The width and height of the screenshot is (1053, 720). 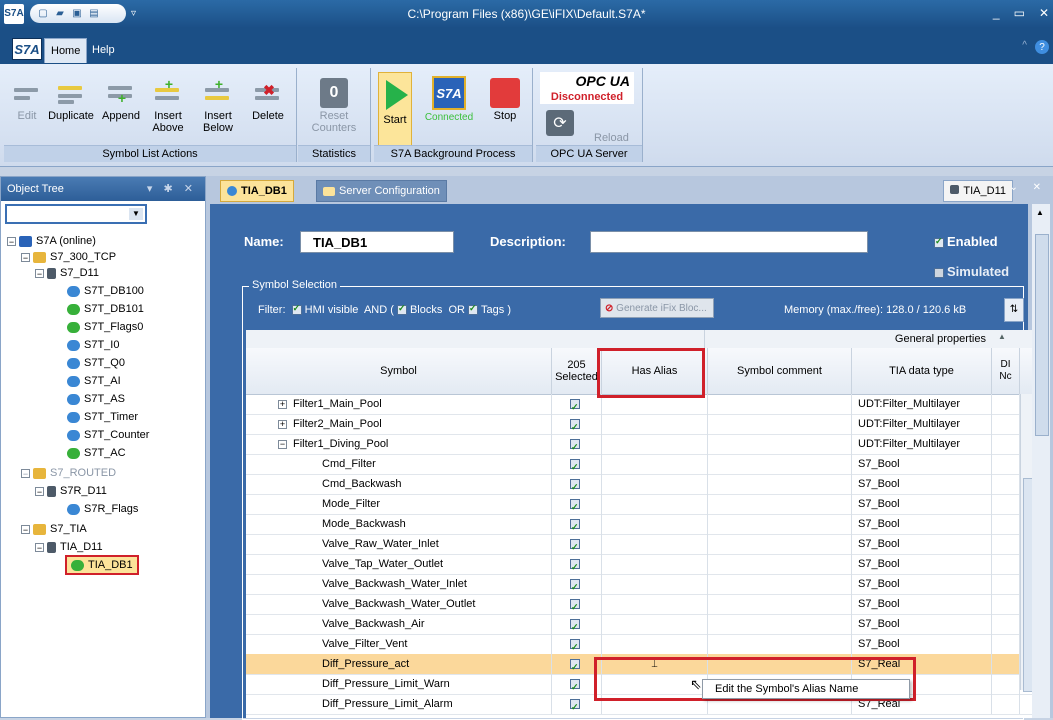 I want to click on editor-vertical-scrollbar: ▲, so click(x=1041, y=461).